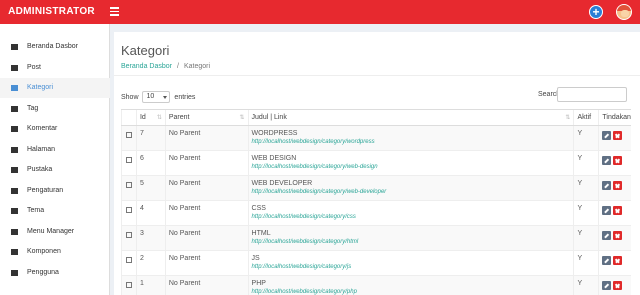 The height and width of the screenshot is (295, 640). What do you see at coordinates (14, 67) in the screenshot?
I see `pin-icon` at bounding box center [14, 67].